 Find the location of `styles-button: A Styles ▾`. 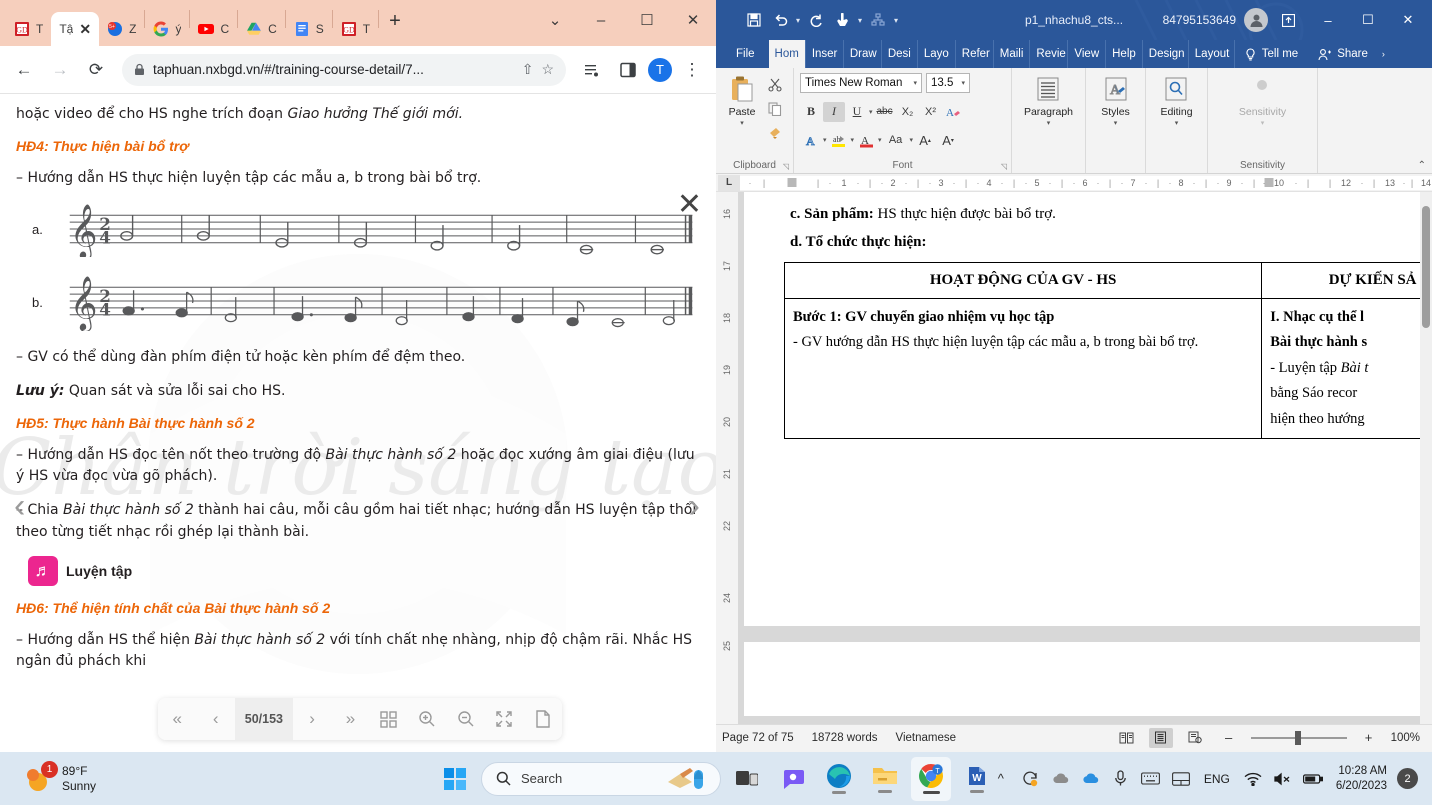

styles-button: A Styles ▾ is located at coordinates (1116, 100).